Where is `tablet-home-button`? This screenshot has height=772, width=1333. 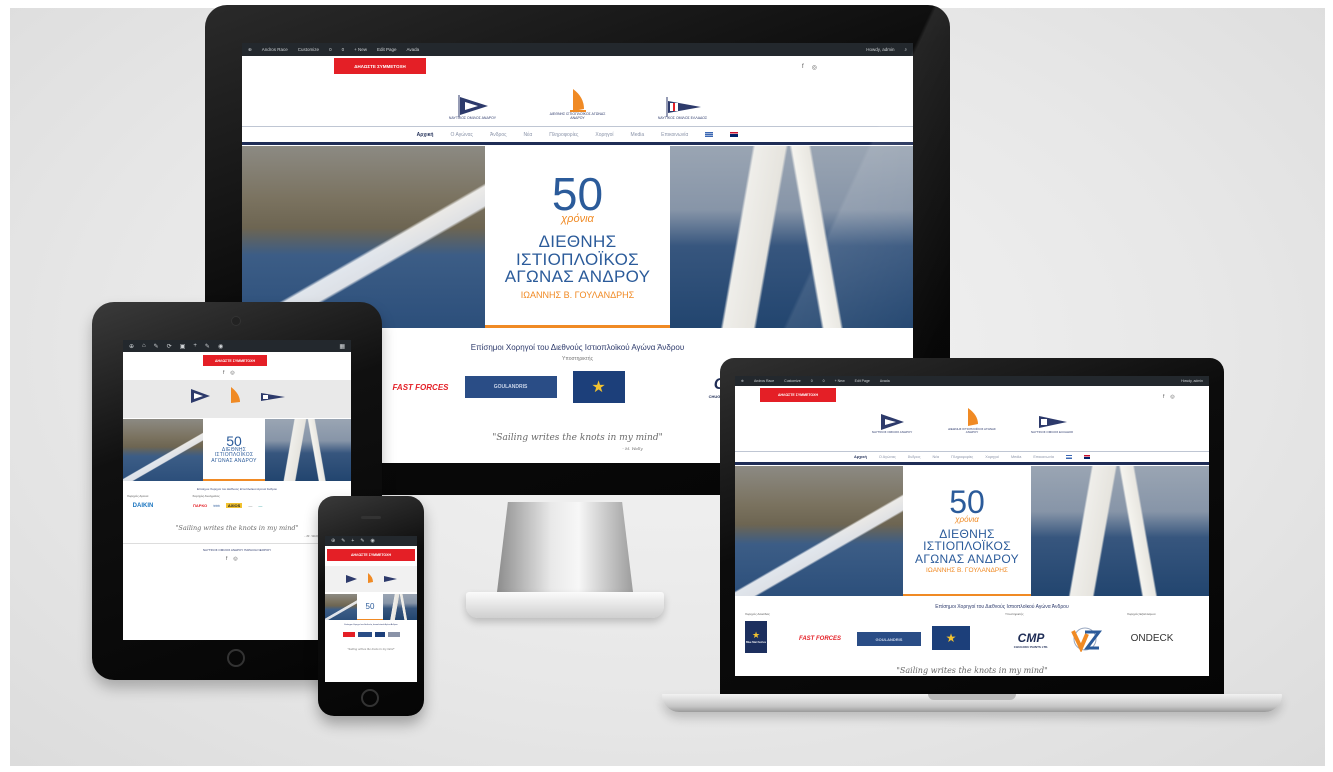 tablet-home-button is located at coordinates (236, 658).